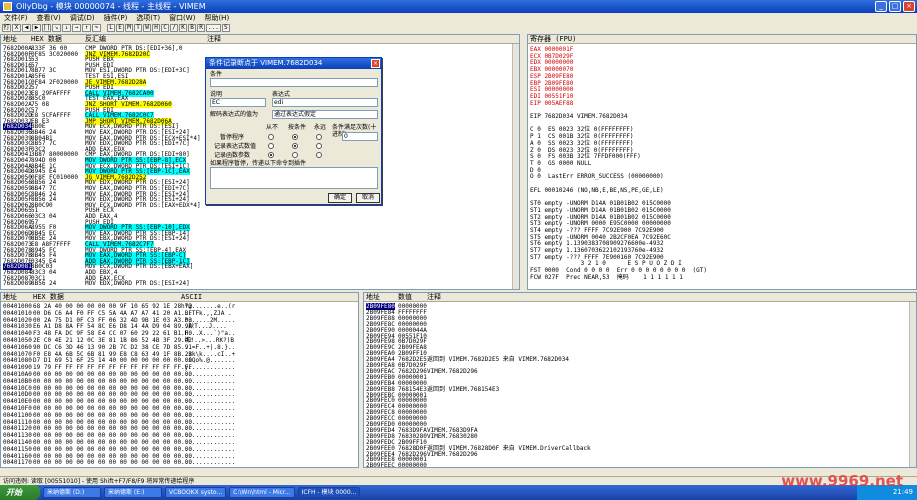 The height and width of the screenshot is (500, 917). I want to click on toolbar-button: ↓, so click(66, 28).